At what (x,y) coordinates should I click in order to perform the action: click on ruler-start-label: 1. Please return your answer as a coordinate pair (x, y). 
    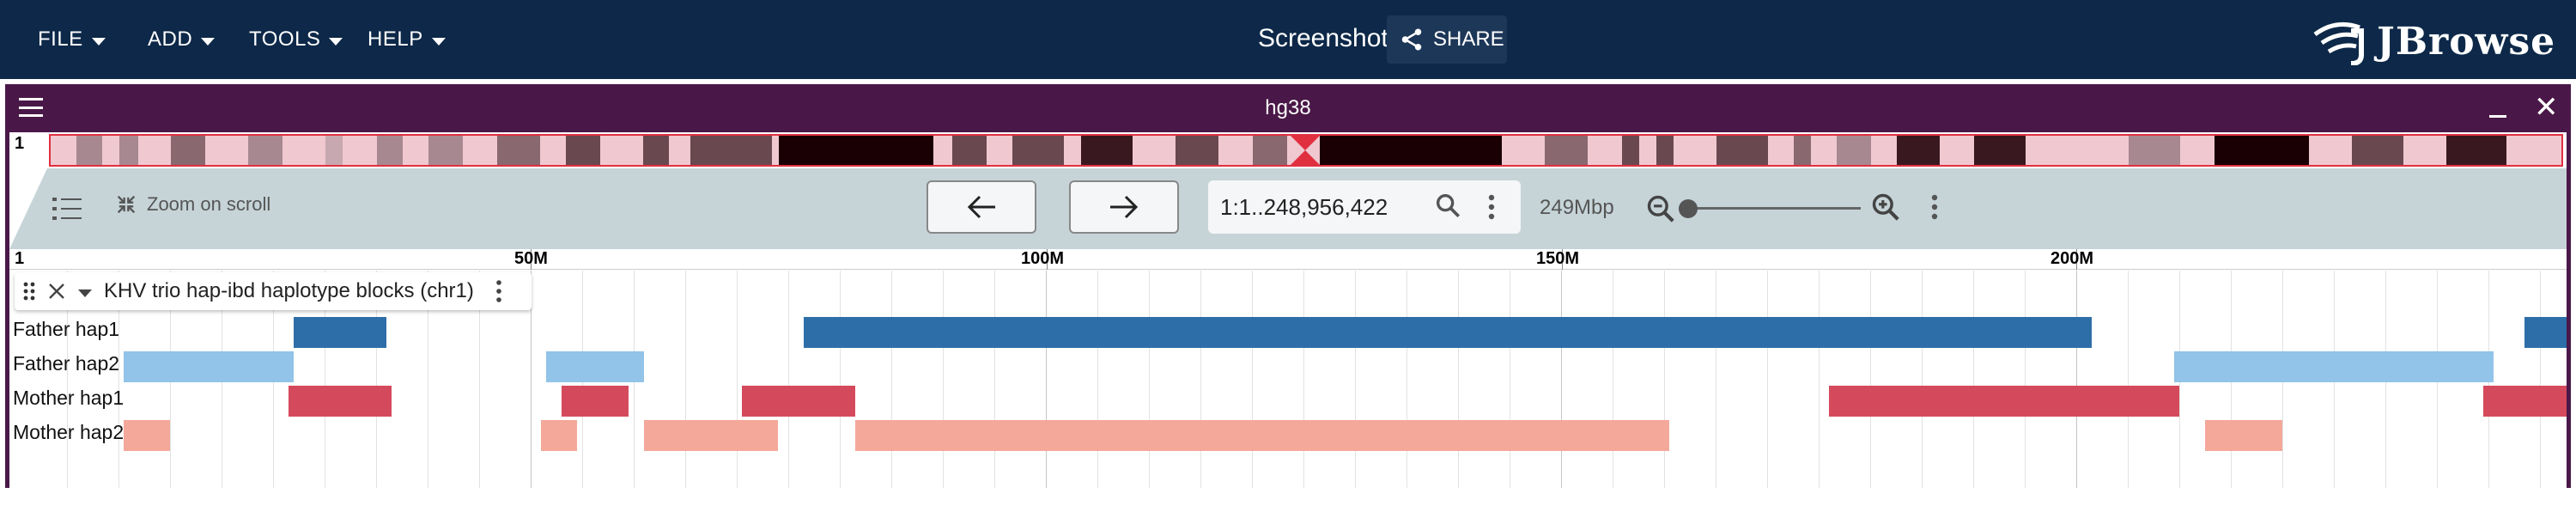
    Looking at the image, I should click on (20, 258).